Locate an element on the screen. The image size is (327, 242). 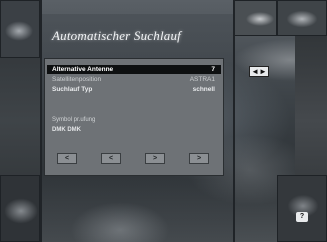
menu-row-label: Alternative Antenne is located at coordinates (83, 69).